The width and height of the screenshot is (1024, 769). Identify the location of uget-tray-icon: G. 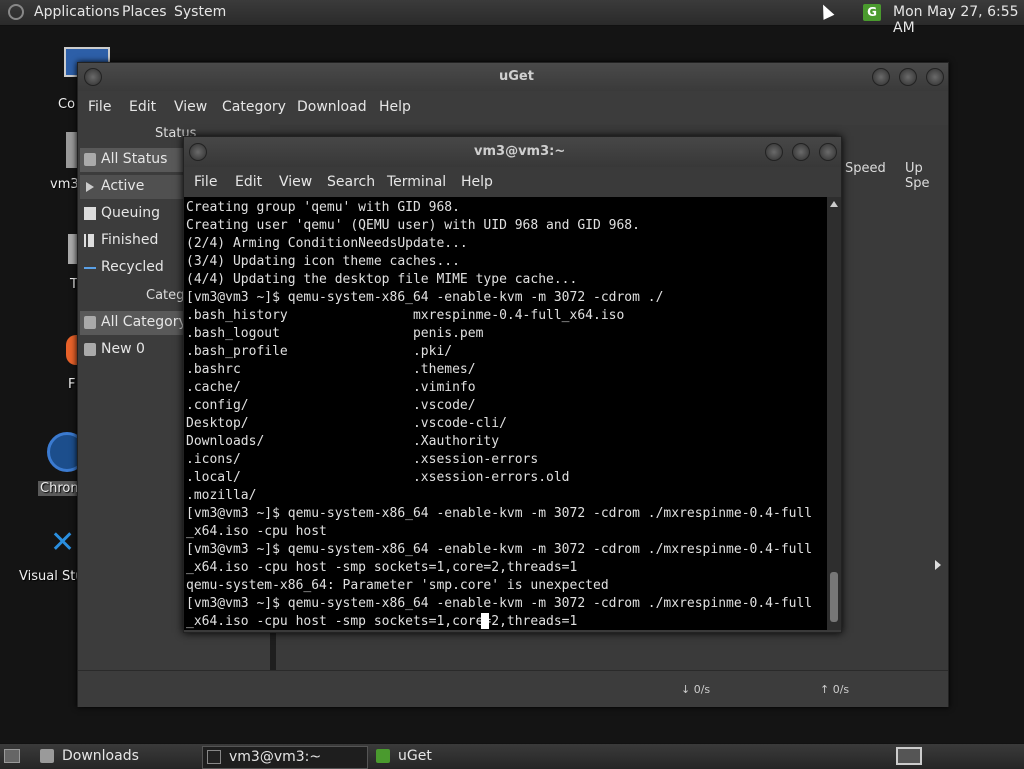
(872, 12).